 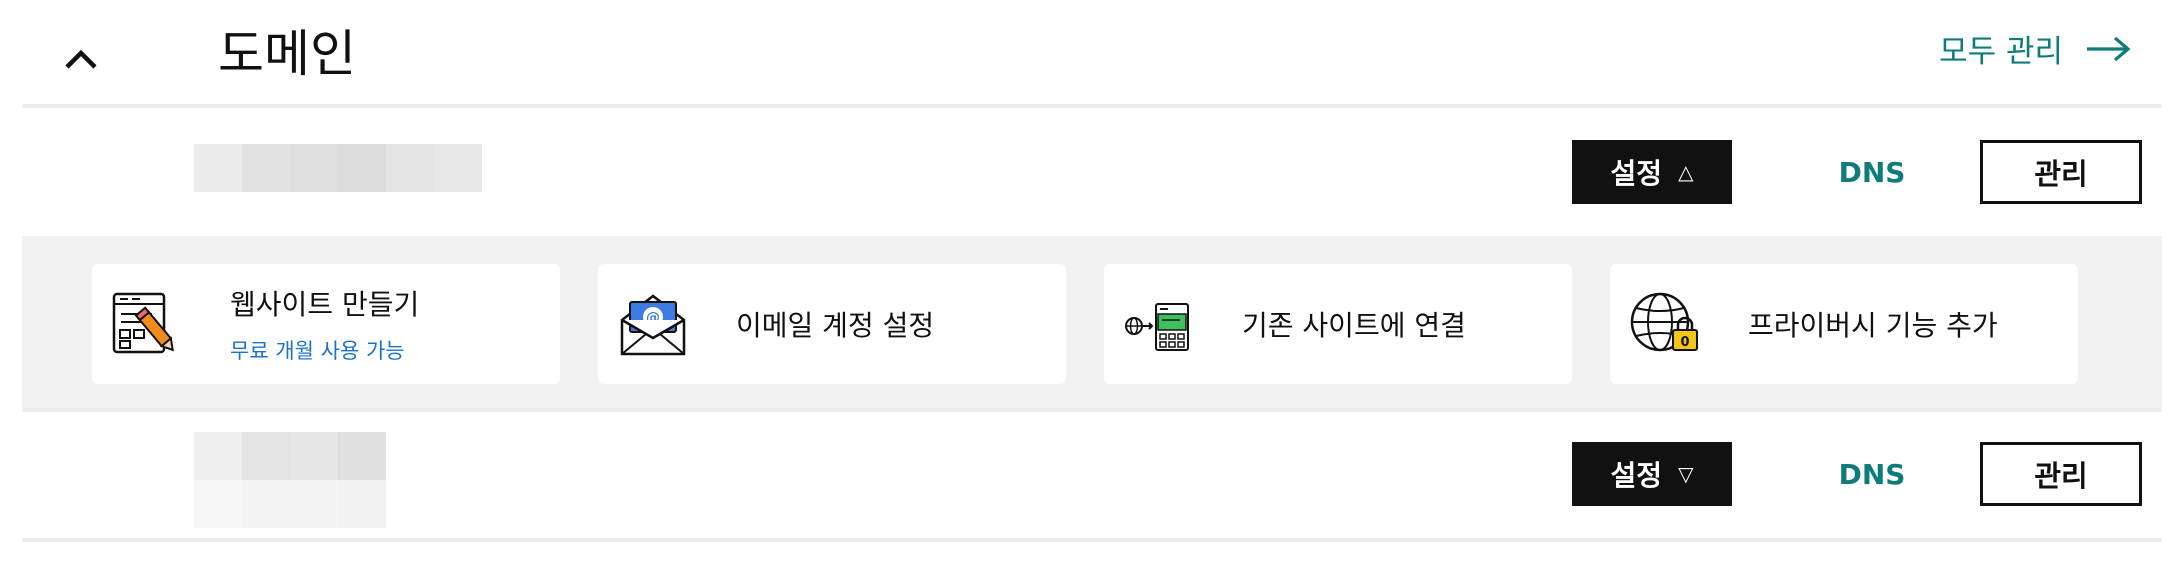 What do you see at coordinates (1665, 324) in the screenshot?
I see `privacy-globe-lock-icon: 0` at bounding box center [1665, 324].